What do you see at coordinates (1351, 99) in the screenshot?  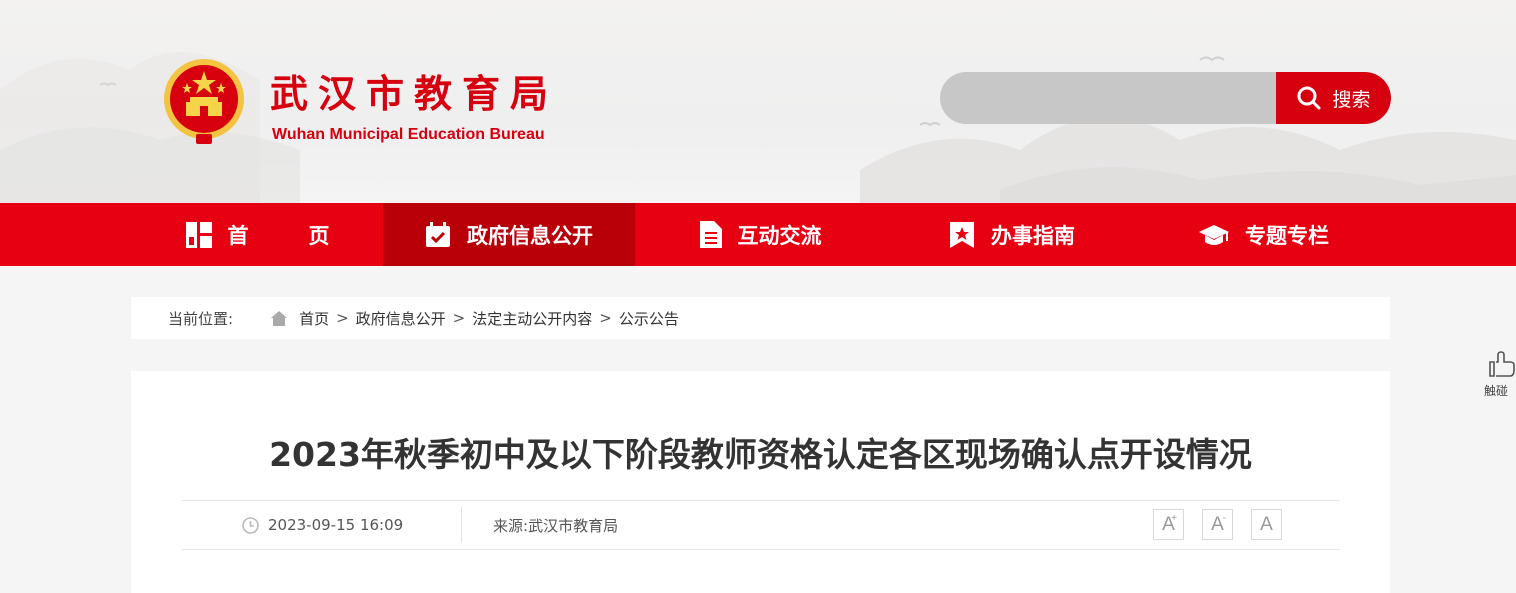 I see `search-button-label: 搜索` at bounding box center [1351, 99].